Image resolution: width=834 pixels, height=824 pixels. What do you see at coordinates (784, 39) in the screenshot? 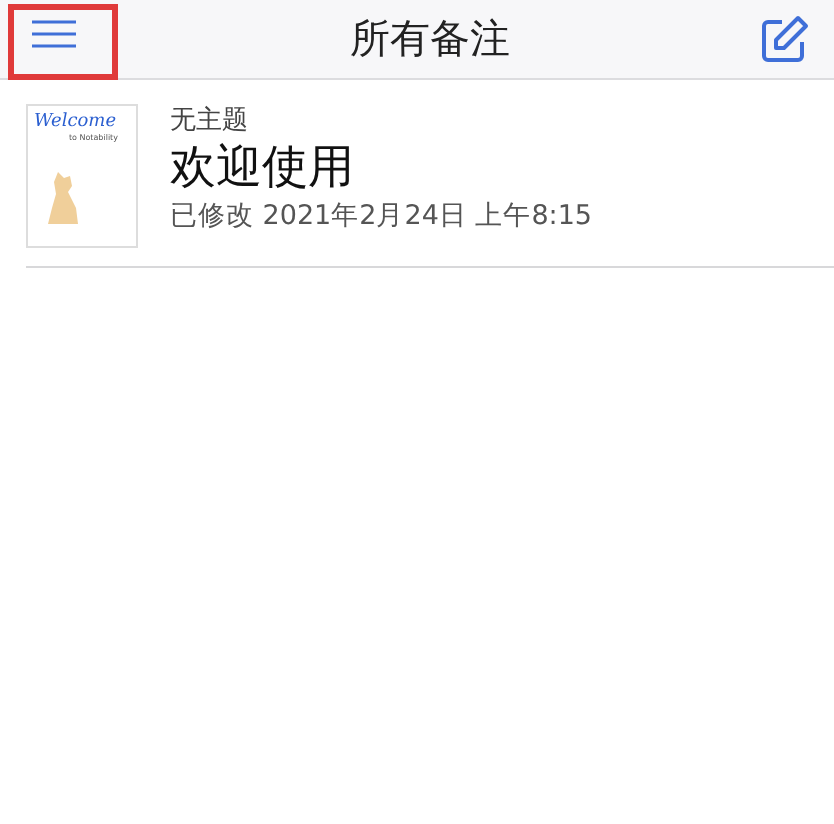
I see `compose-icon` at bounding box center [784, 39].